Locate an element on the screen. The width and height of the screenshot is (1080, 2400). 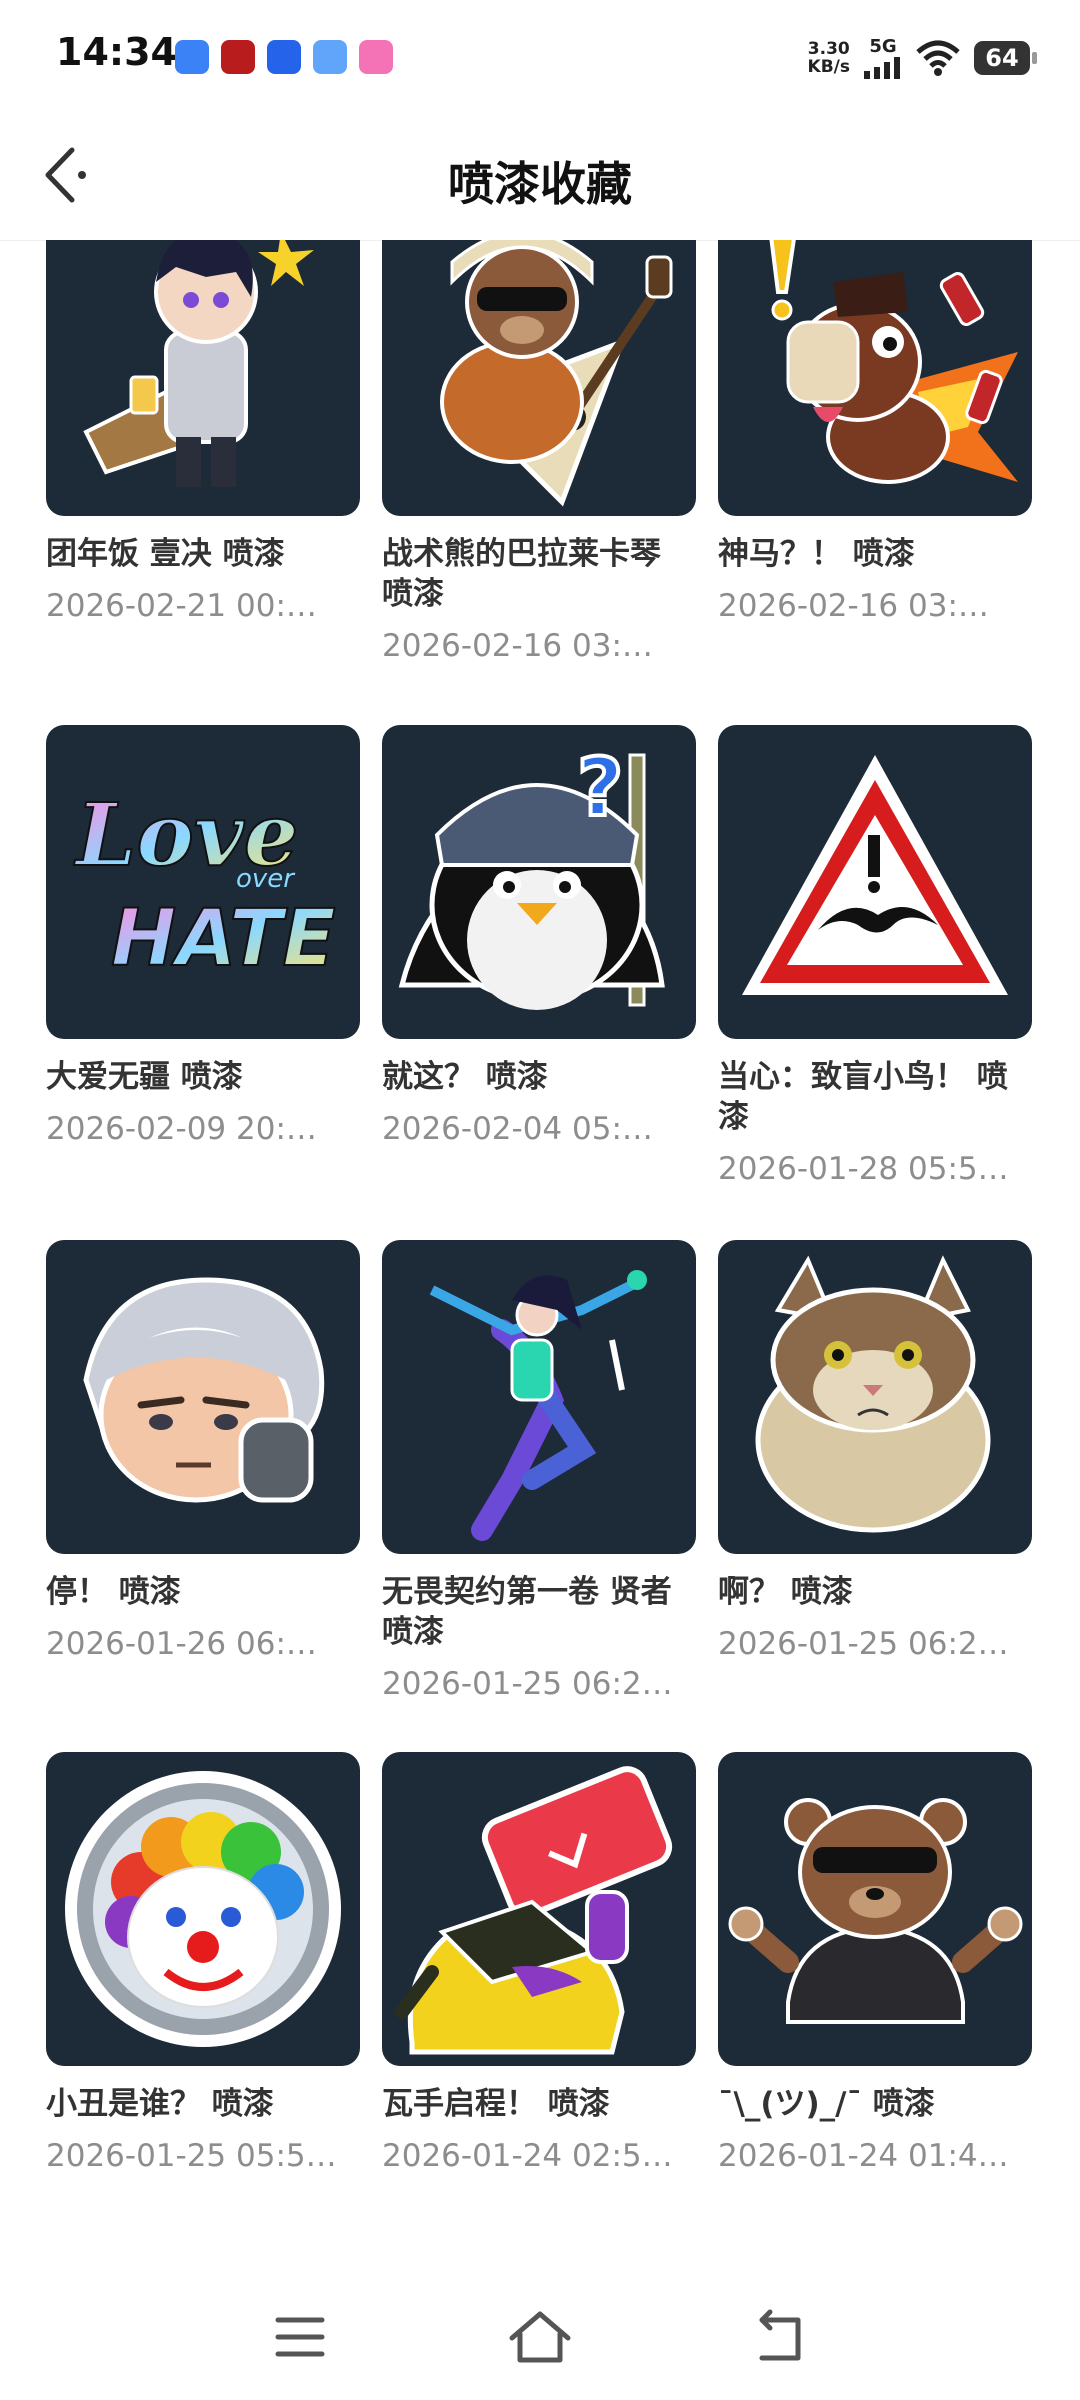
network-speed-unit: KB/s is located at coordinates (828, 66).